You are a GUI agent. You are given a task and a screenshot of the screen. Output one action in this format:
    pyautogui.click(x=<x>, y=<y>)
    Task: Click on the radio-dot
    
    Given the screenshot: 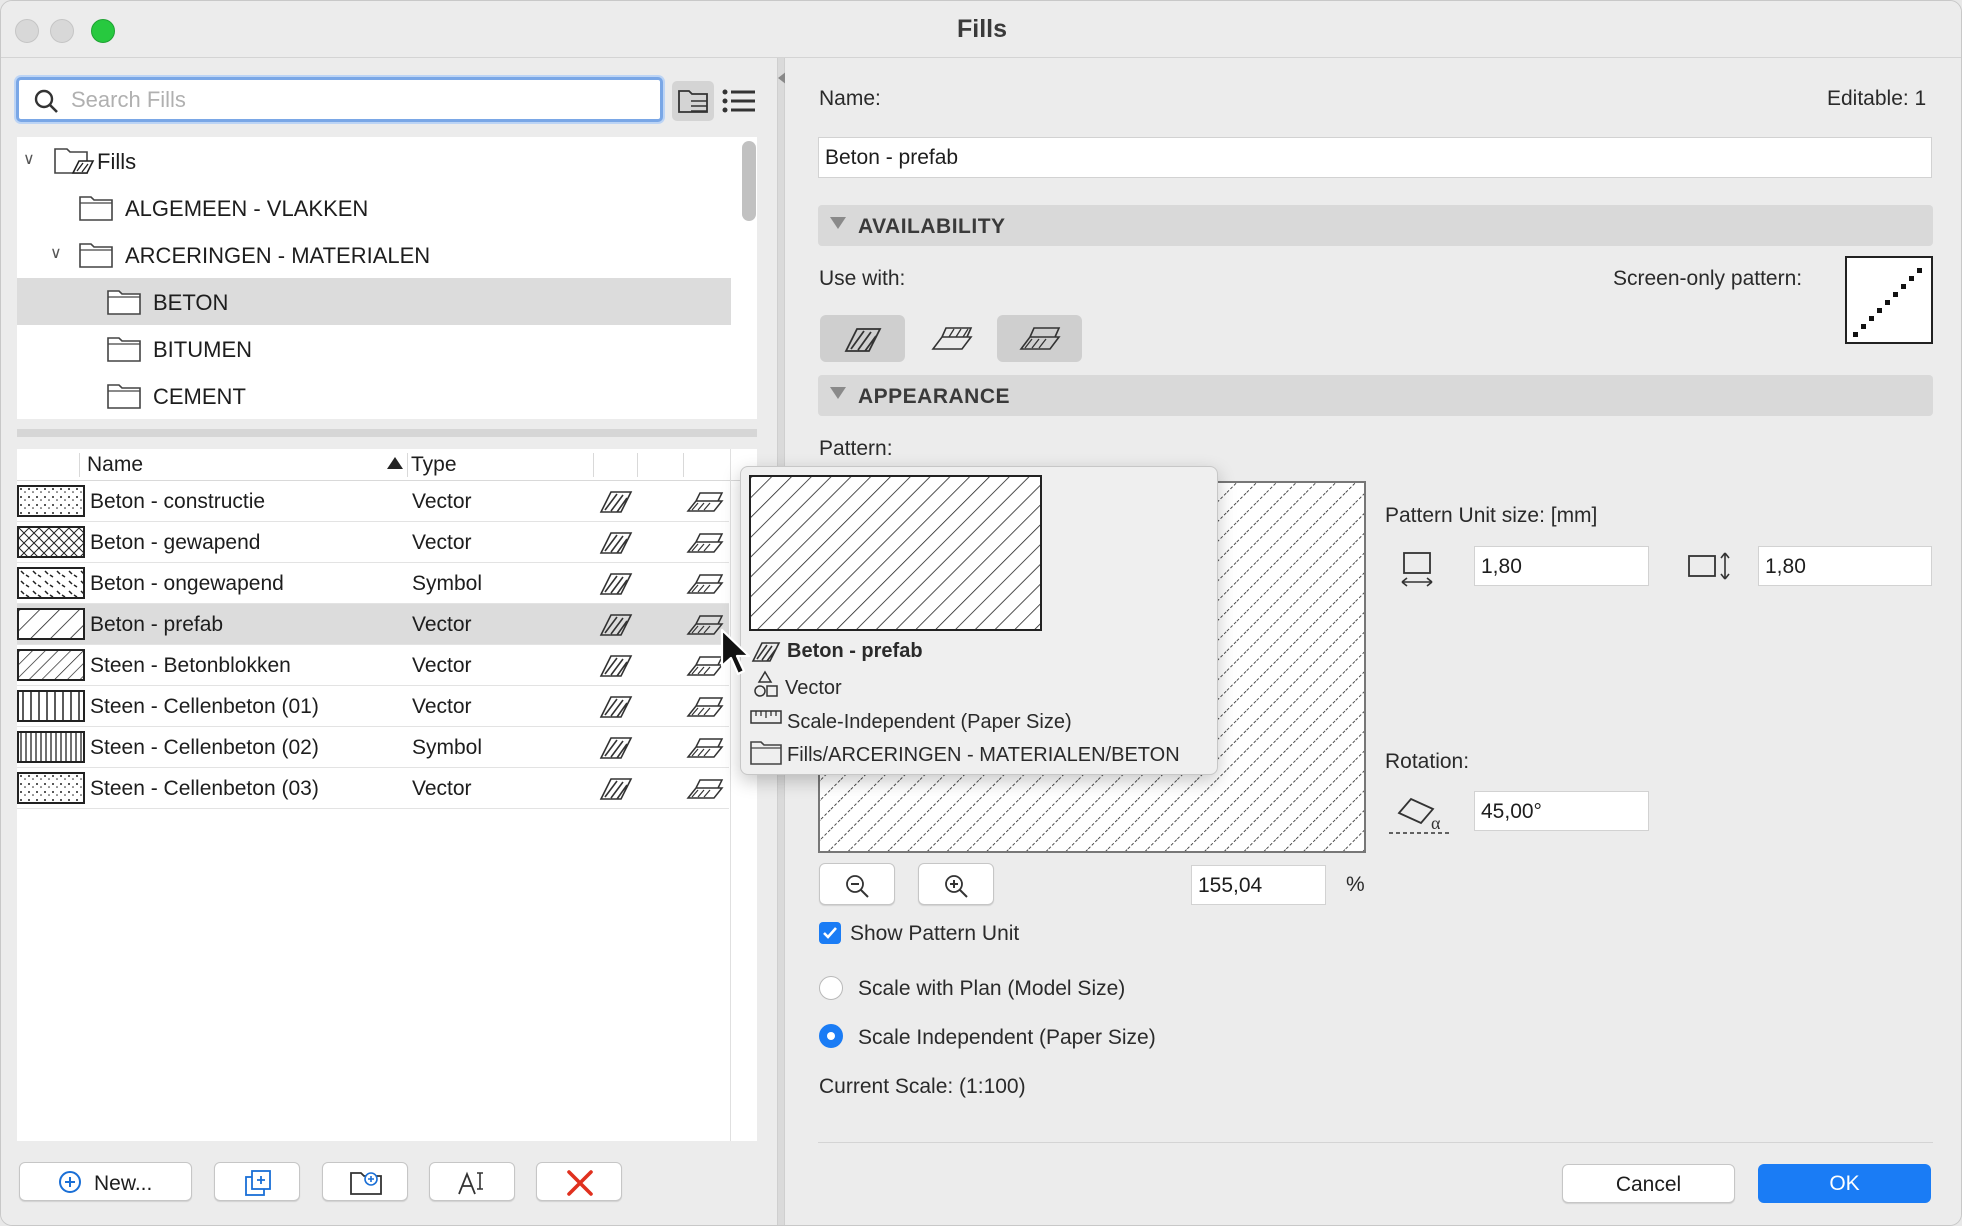 What is the action you would take?
    pyautogui.click(x=831, y=1036)
    